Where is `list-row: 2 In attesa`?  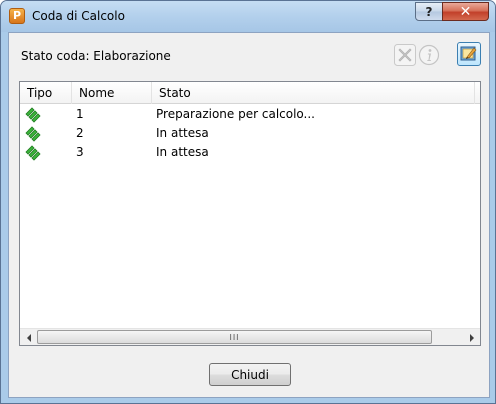
list-row: 2 In attesa is located at coordinates (250, 133).